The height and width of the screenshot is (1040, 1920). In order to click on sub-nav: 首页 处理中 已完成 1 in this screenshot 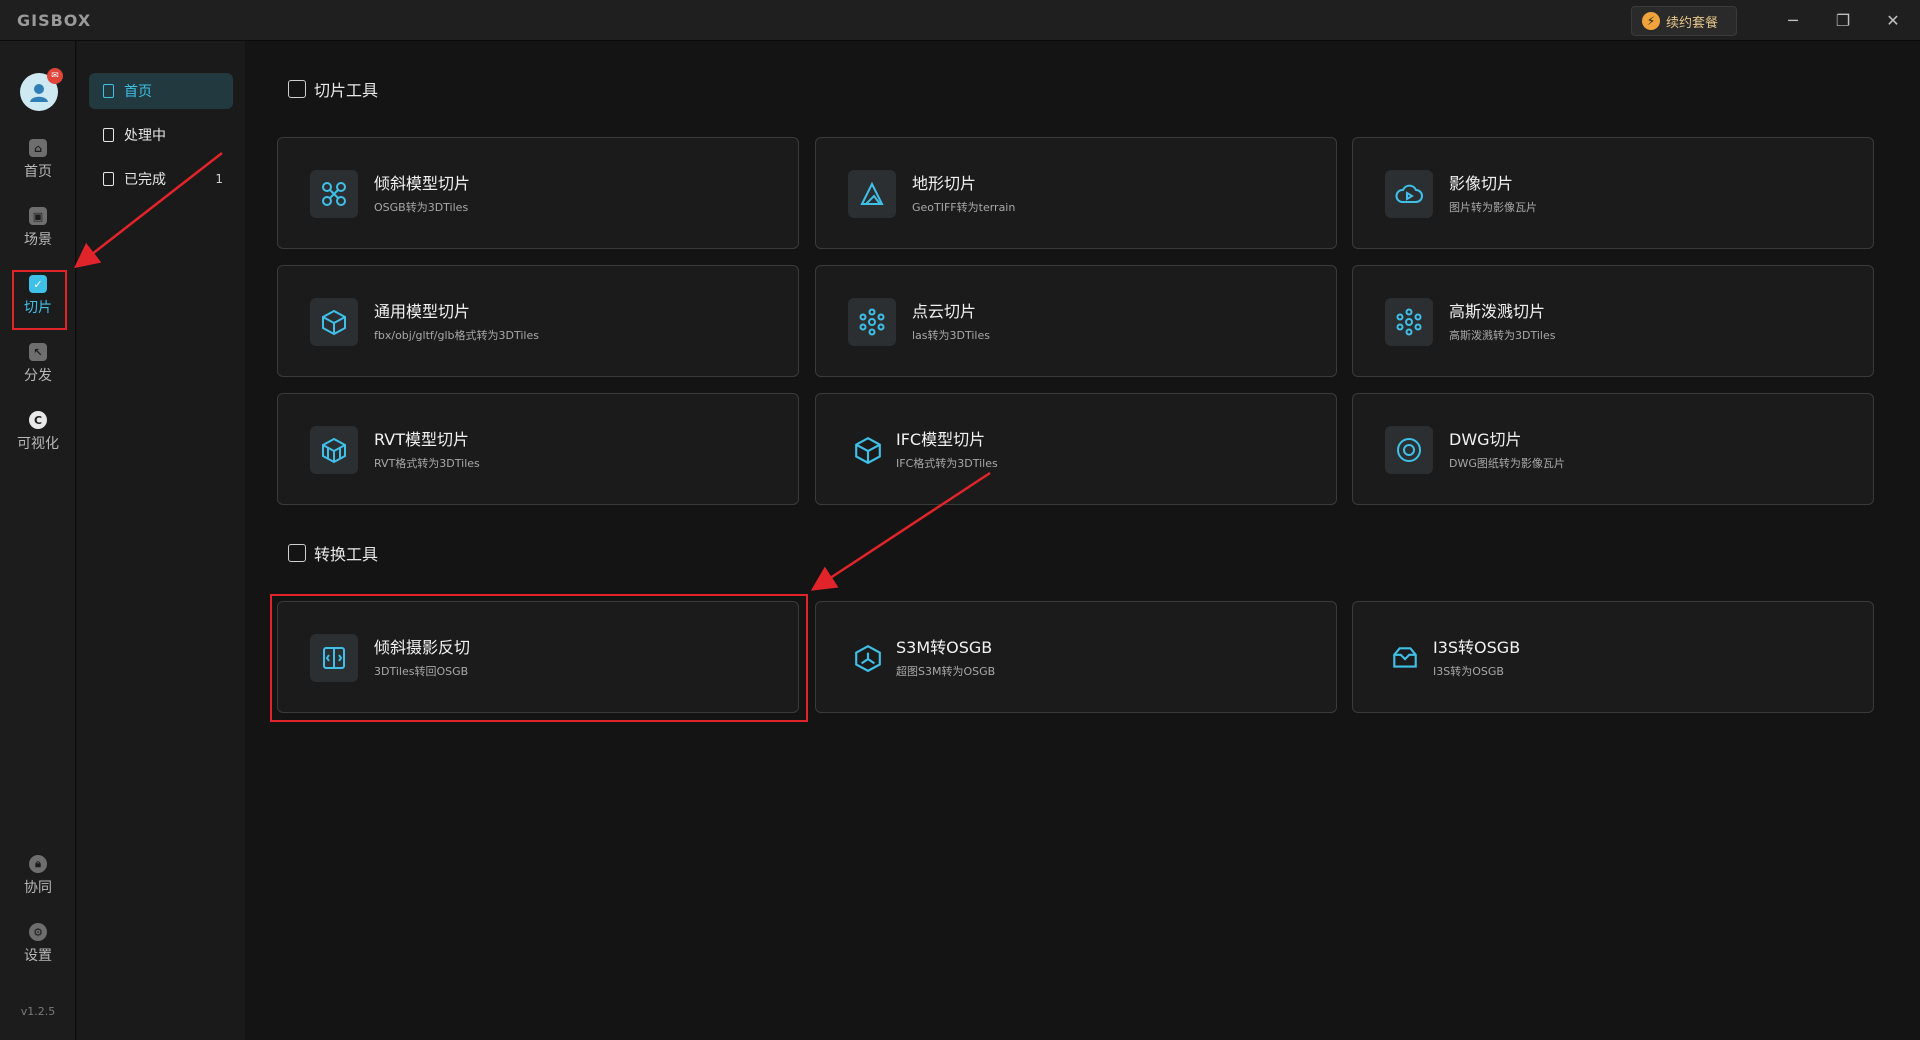, I will do `click(161, 540)`.